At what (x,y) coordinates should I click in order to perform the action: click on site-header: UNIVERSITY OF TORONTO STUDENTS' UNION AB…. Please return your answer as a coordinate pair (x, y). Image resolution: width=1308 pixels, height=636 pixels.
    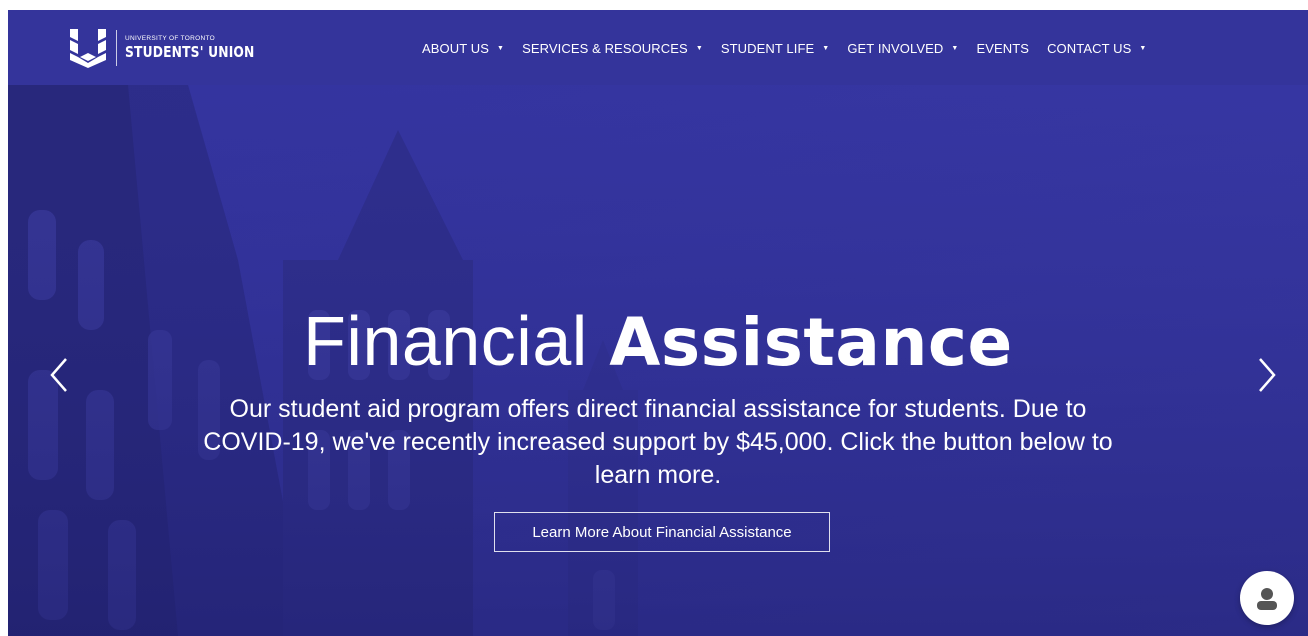
    Looking at the image, I should click on (658, 47).